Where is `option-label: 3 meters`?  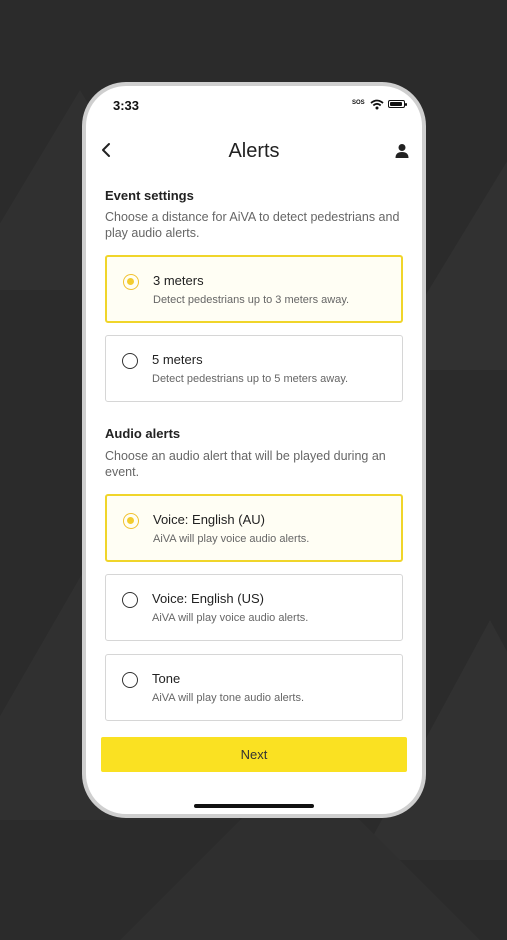 option-label: 3 meters is located at coordinates (178, 280).